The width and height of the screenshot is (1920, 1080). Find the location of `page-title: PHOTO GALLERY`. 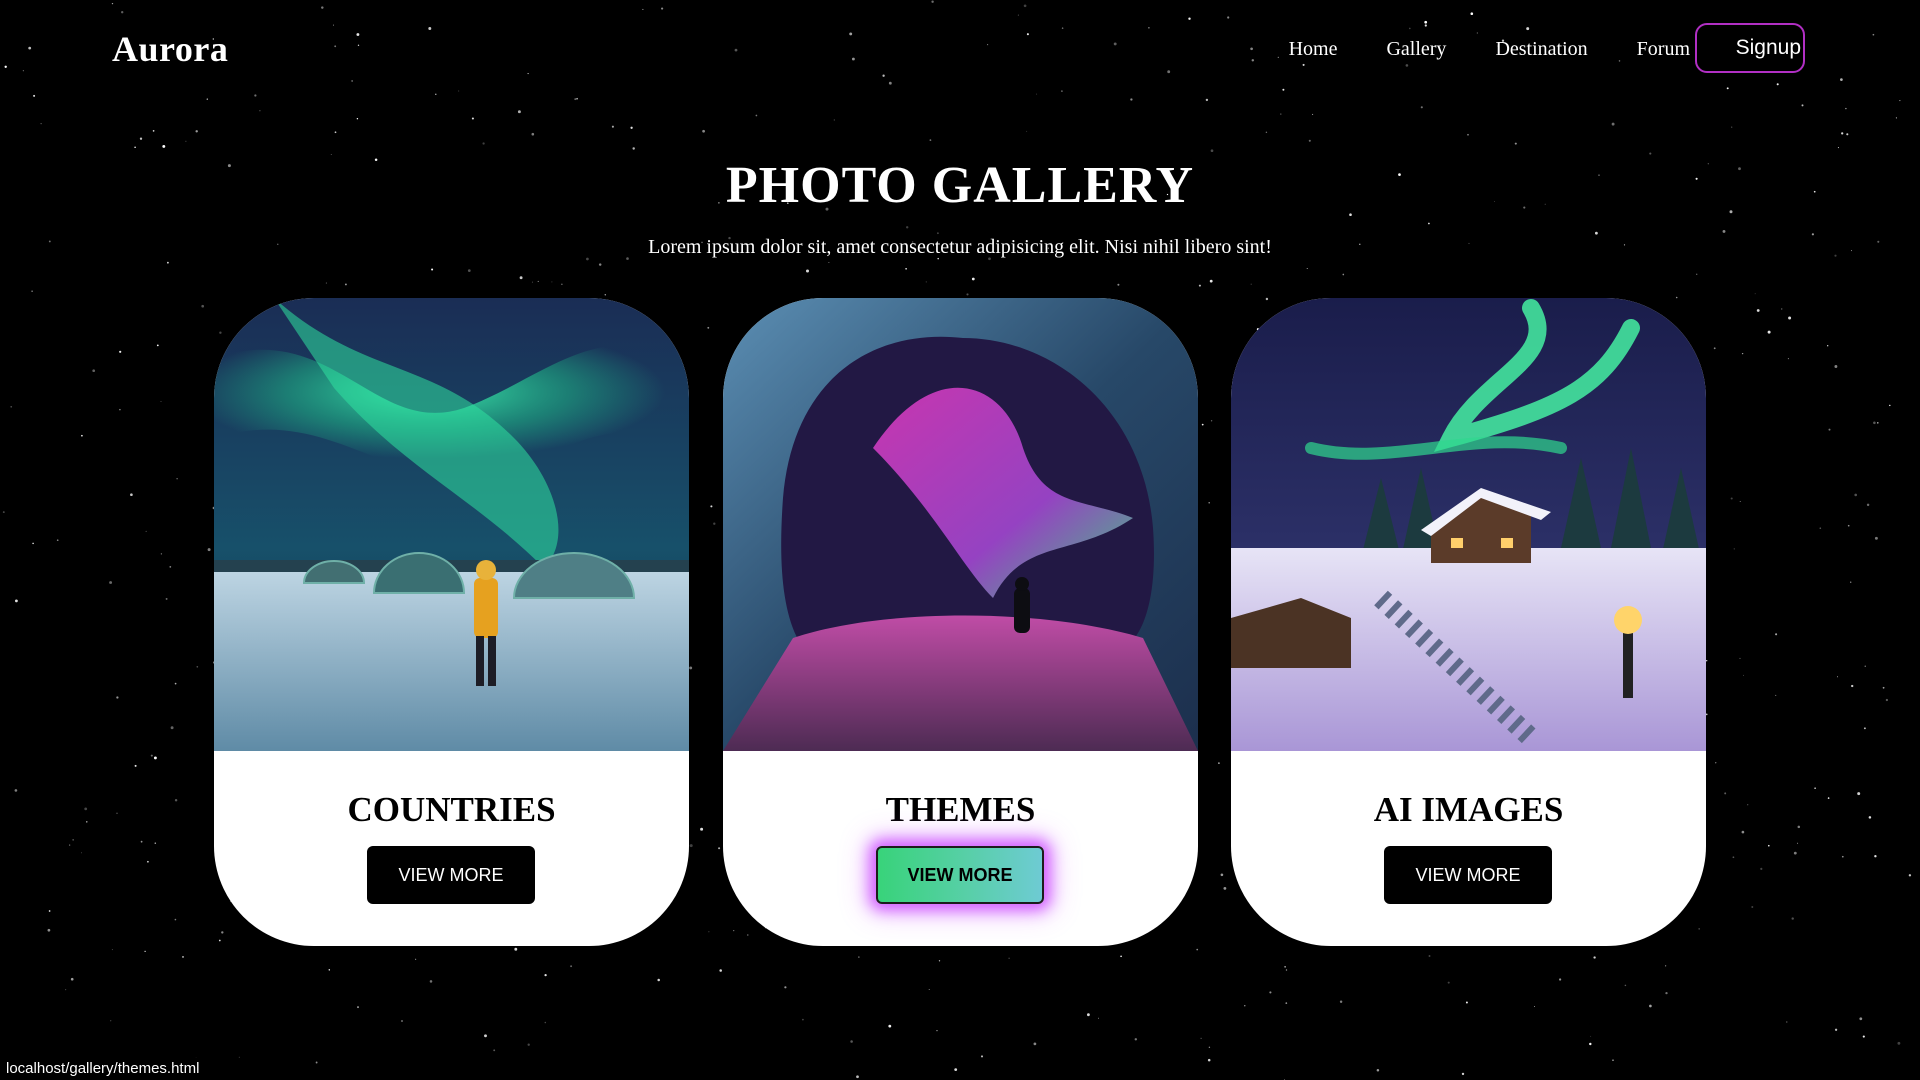

page-title: PHOTO GALLERY is located at coordinates (960, 185).